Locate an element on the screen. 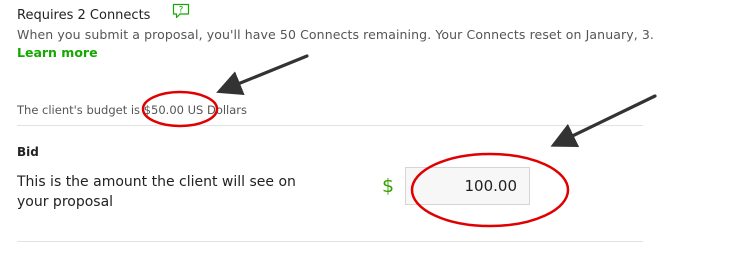 The height and width of the screenshot is (260, 741). bid-amount-input is located at coordinates (467, 186).